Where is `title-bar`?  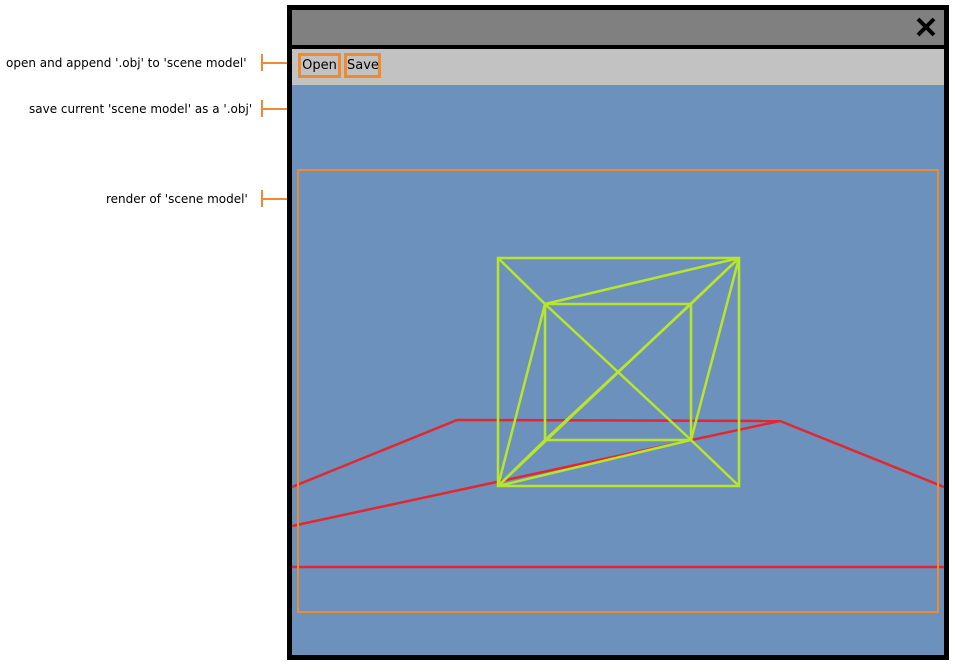
title-bar is located at coordinates (618, 29).